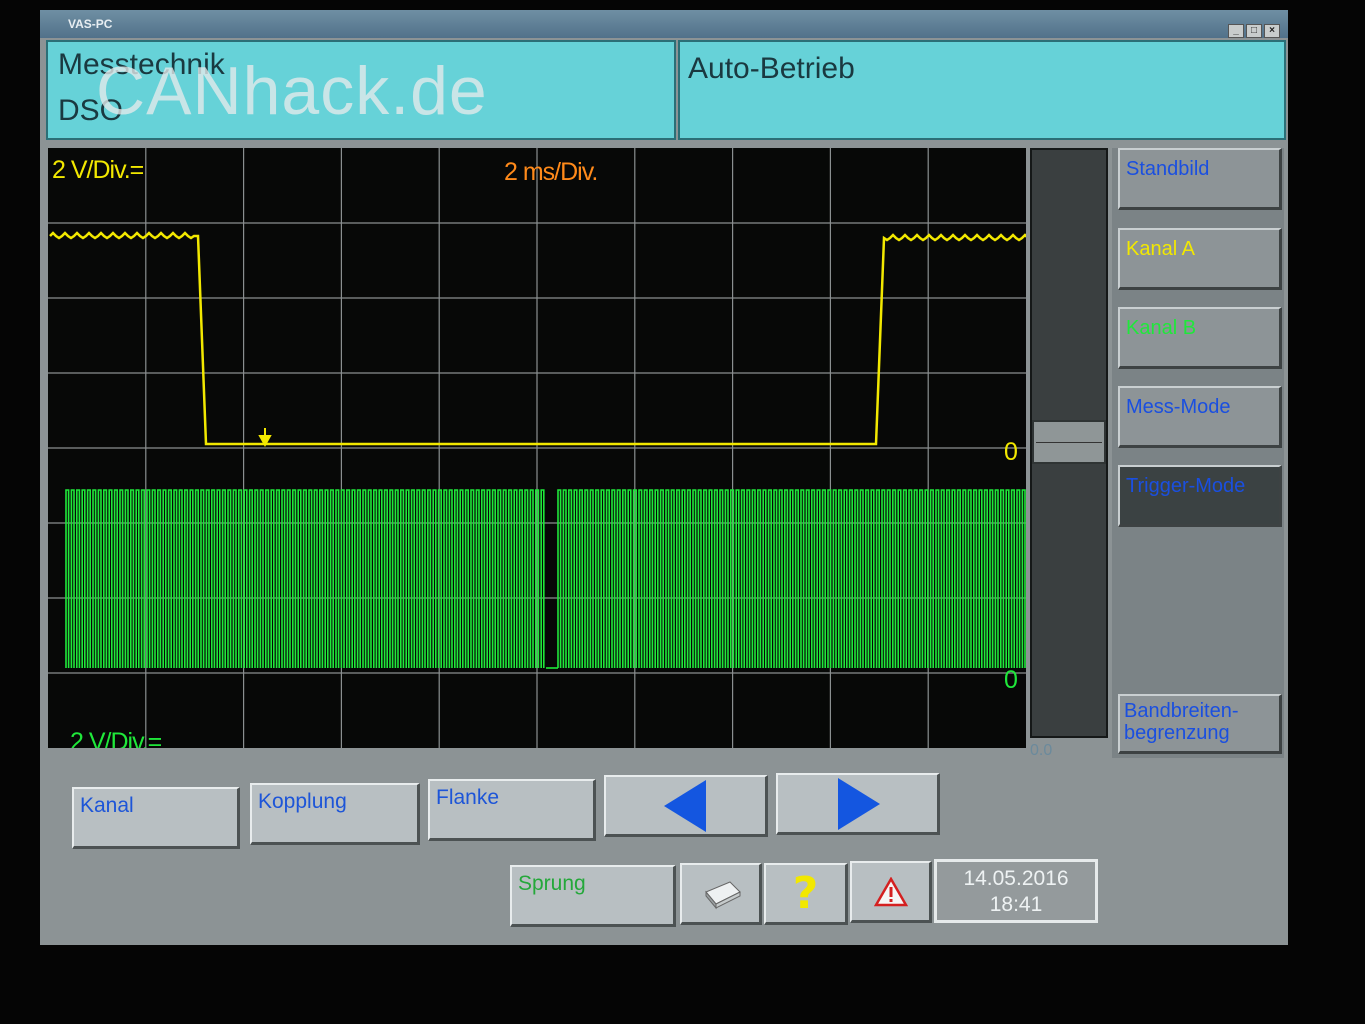 Image resolution: width=1365 pixels, height=1024 pixels. Describe the element at coordinates (1041, 750) in the screenshot. I see `slider-scale-label: 0.0` at that location.